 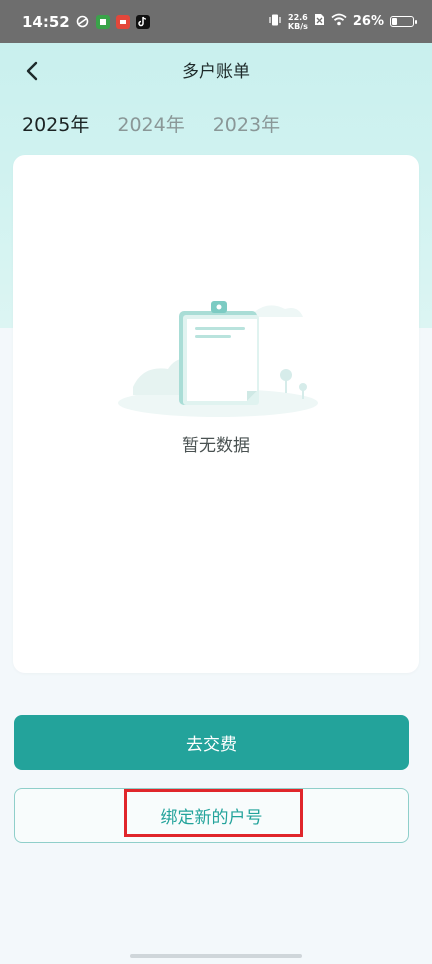 What do you see at coordinates (216, 21) in the screenshot?
I see `status-bar: 14:52 22.6 KB/s 26%` at bounding box center [216, 21].